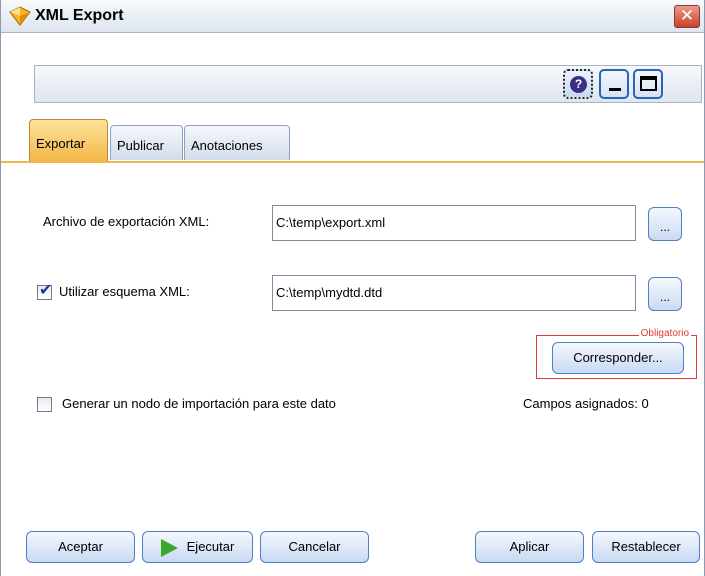 The image size is (705, 576). I want to click on schema-checkbox: ✔, so click(45, 291).